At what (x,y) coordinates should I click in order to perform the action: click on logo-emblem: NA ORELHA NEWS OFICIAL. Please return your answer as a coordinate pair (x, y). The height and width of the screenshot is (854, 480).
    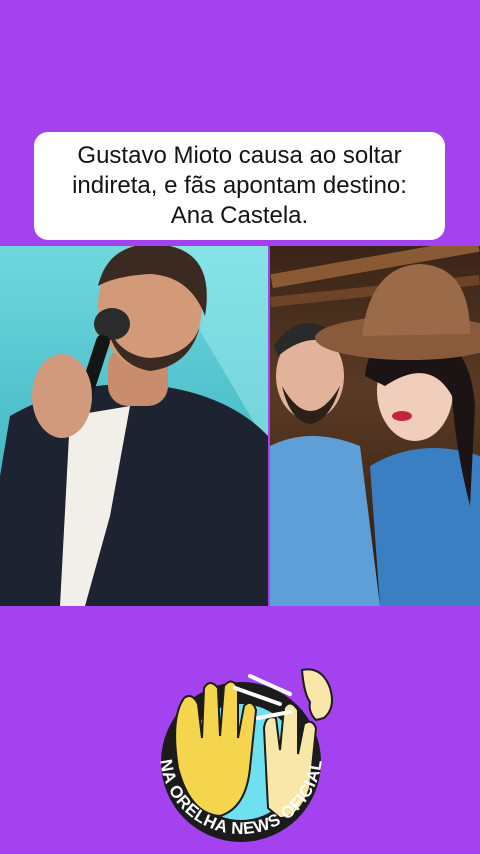
    Looking at the image, I should click on (244, 755).